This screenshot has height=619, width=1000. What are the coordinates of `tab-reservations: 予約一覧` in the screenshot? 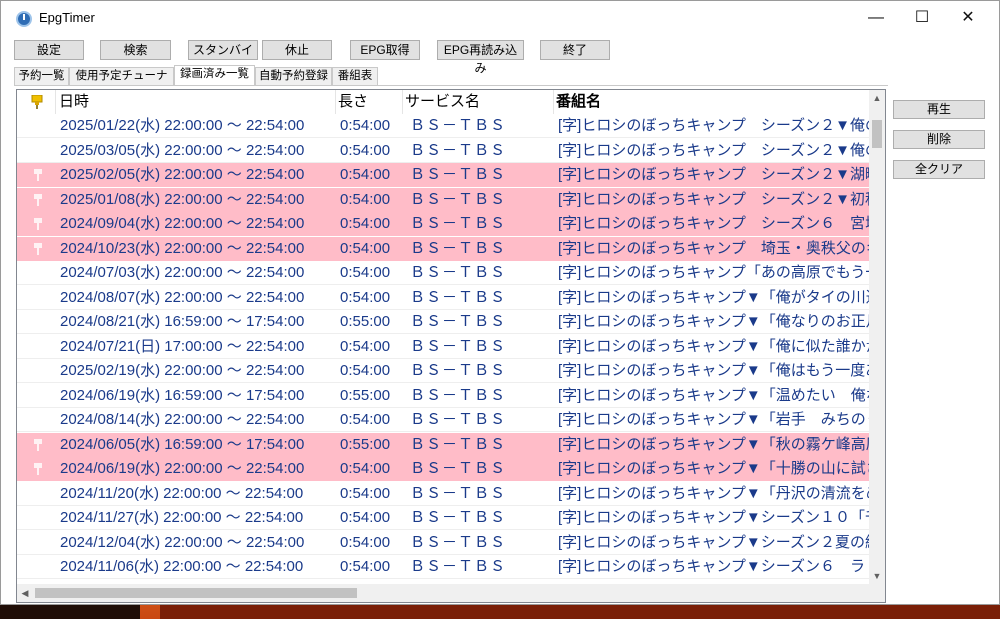 It's located at (41, 76).